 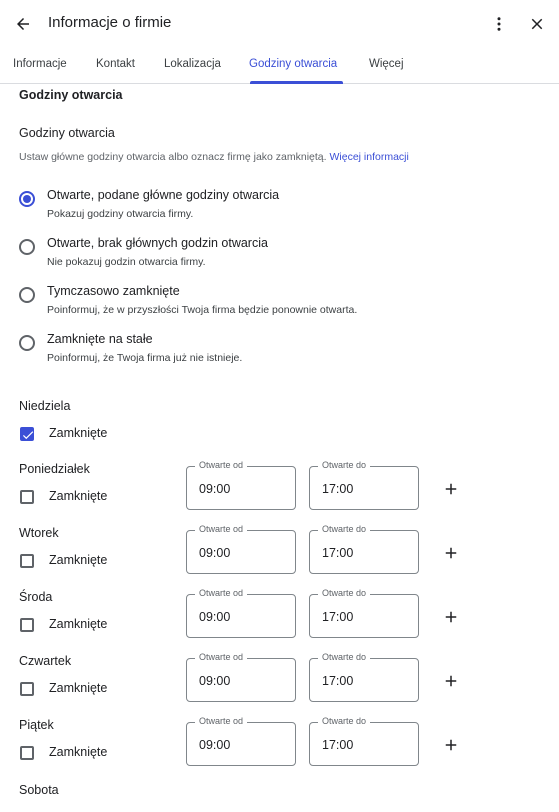 I want to click on back-button, so click(x=23, y=24).